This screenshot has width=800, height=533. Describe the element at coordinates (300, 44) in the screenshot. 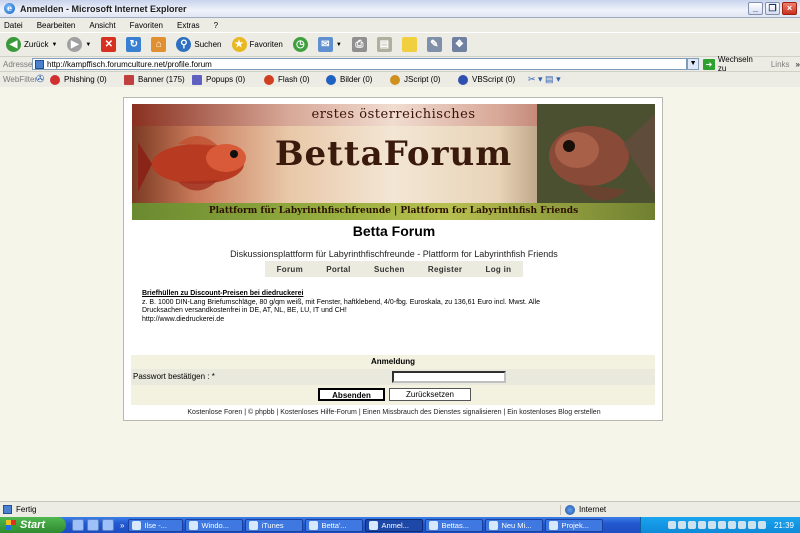

I see `history-button: ◷` at that location.